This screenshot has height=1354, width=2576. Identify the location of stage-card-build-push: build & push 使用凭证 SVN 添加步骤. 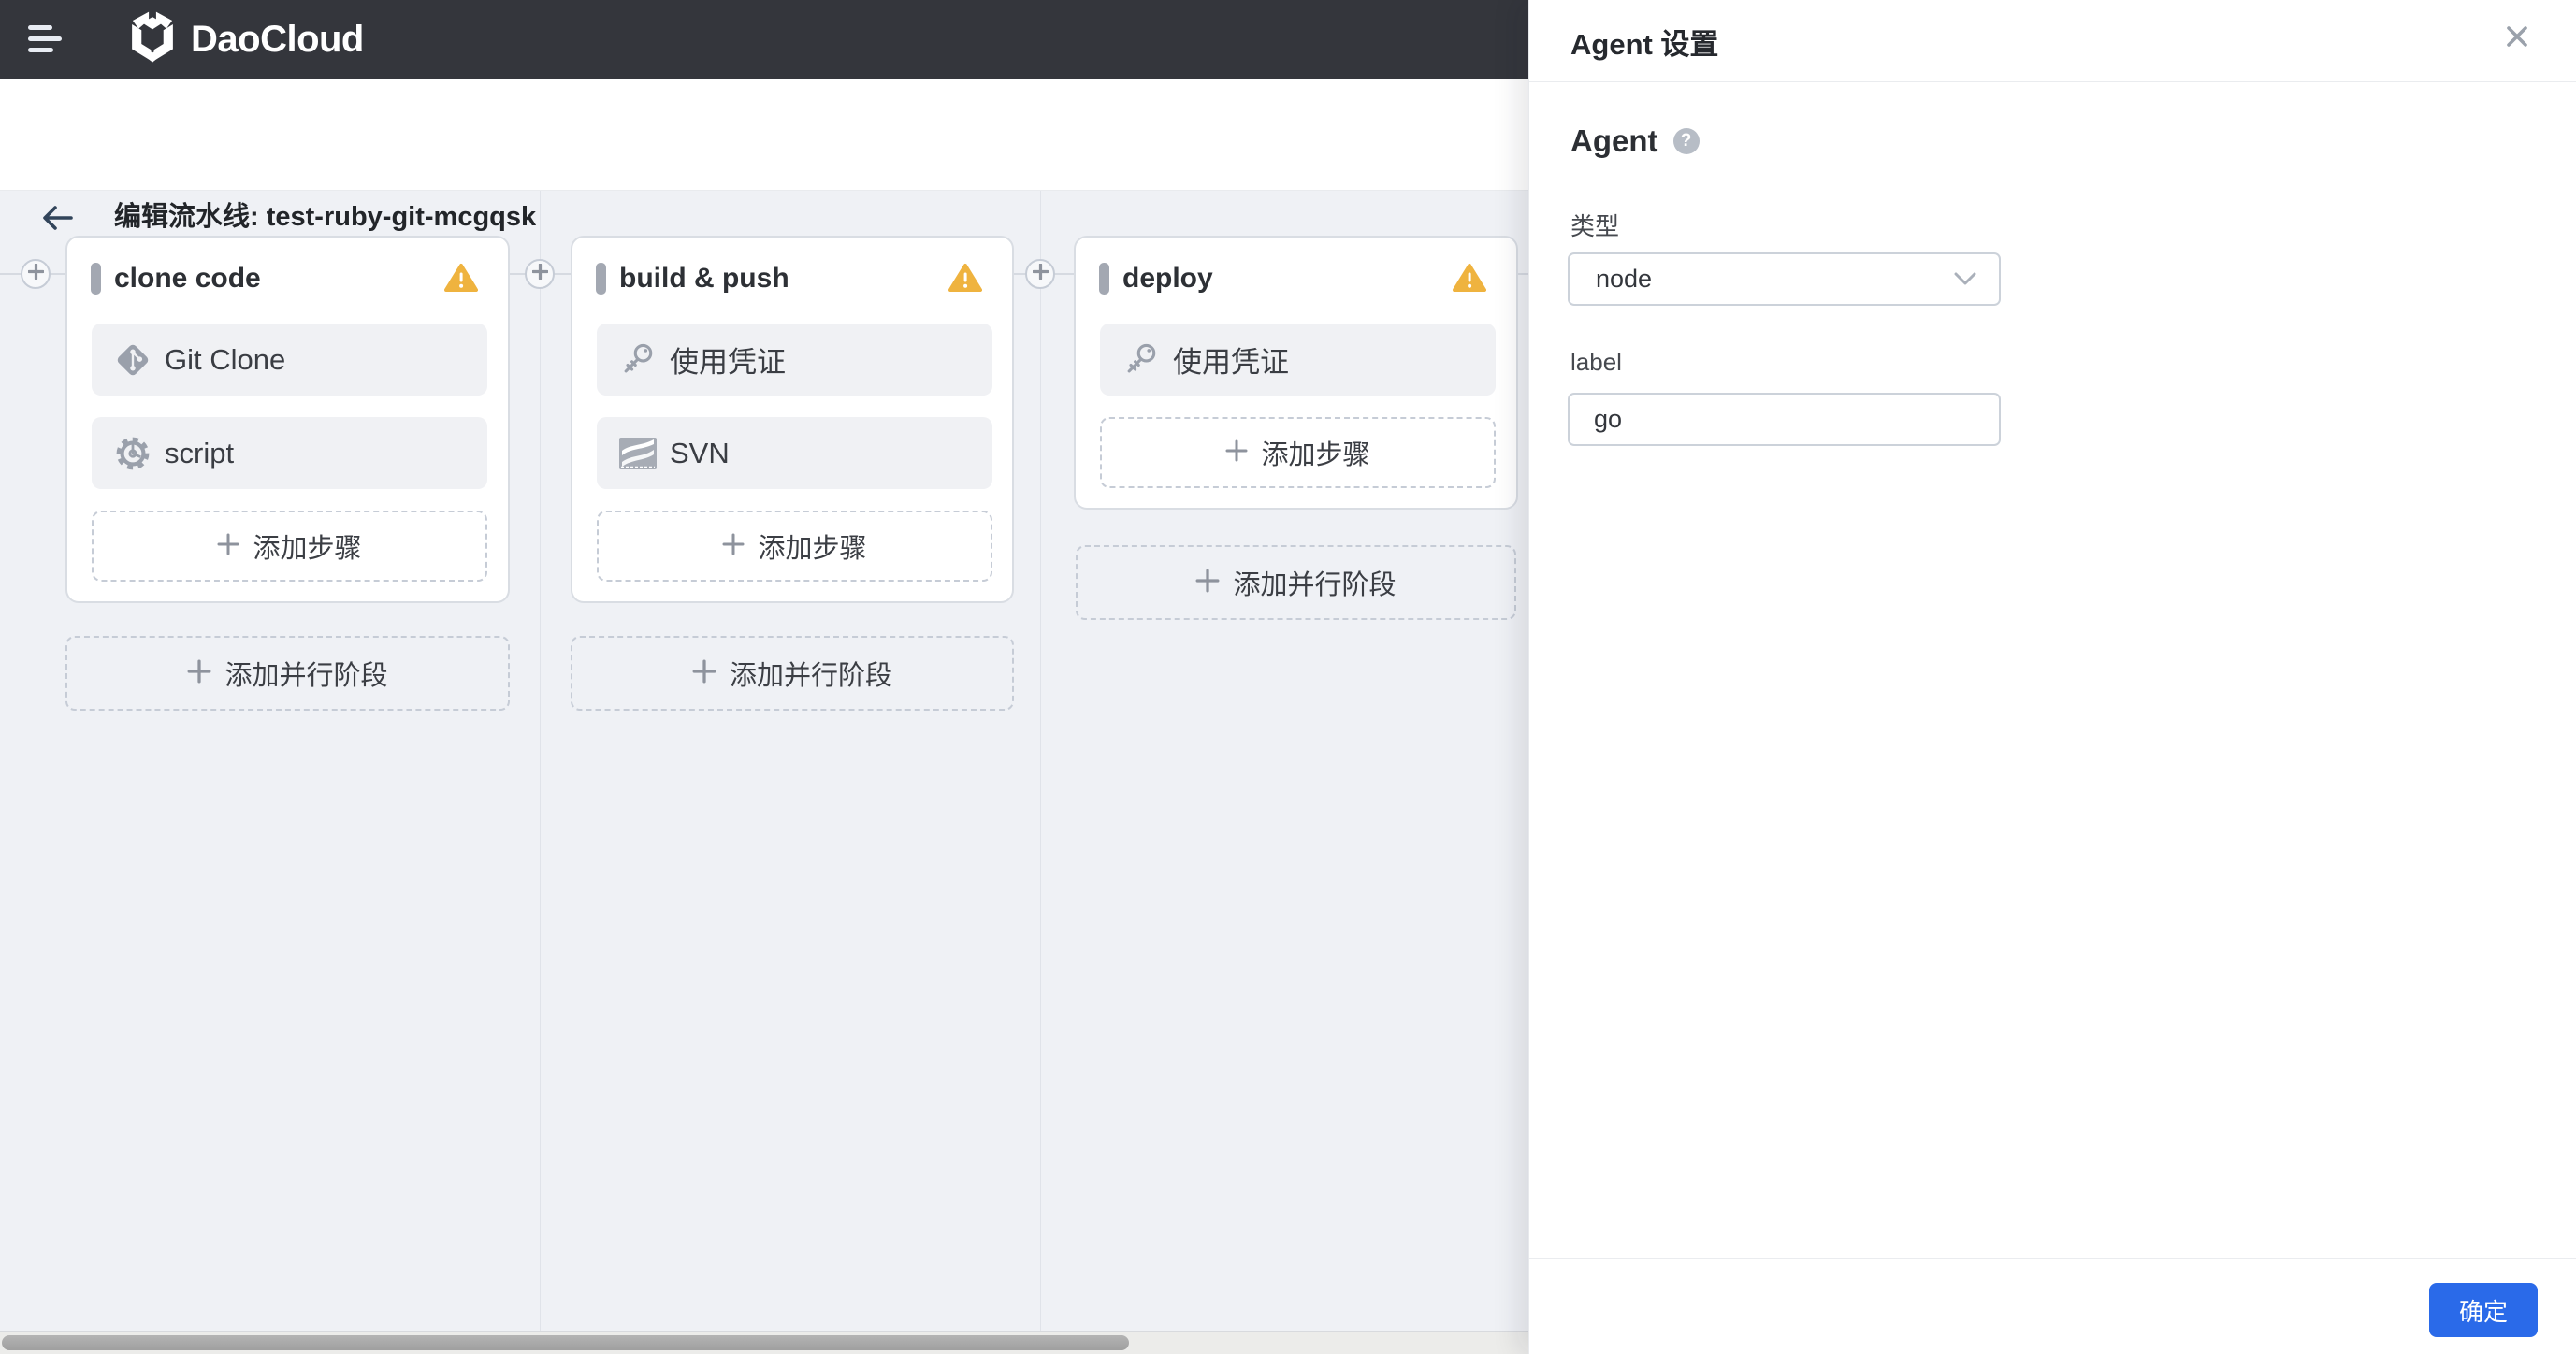
(793, 419).